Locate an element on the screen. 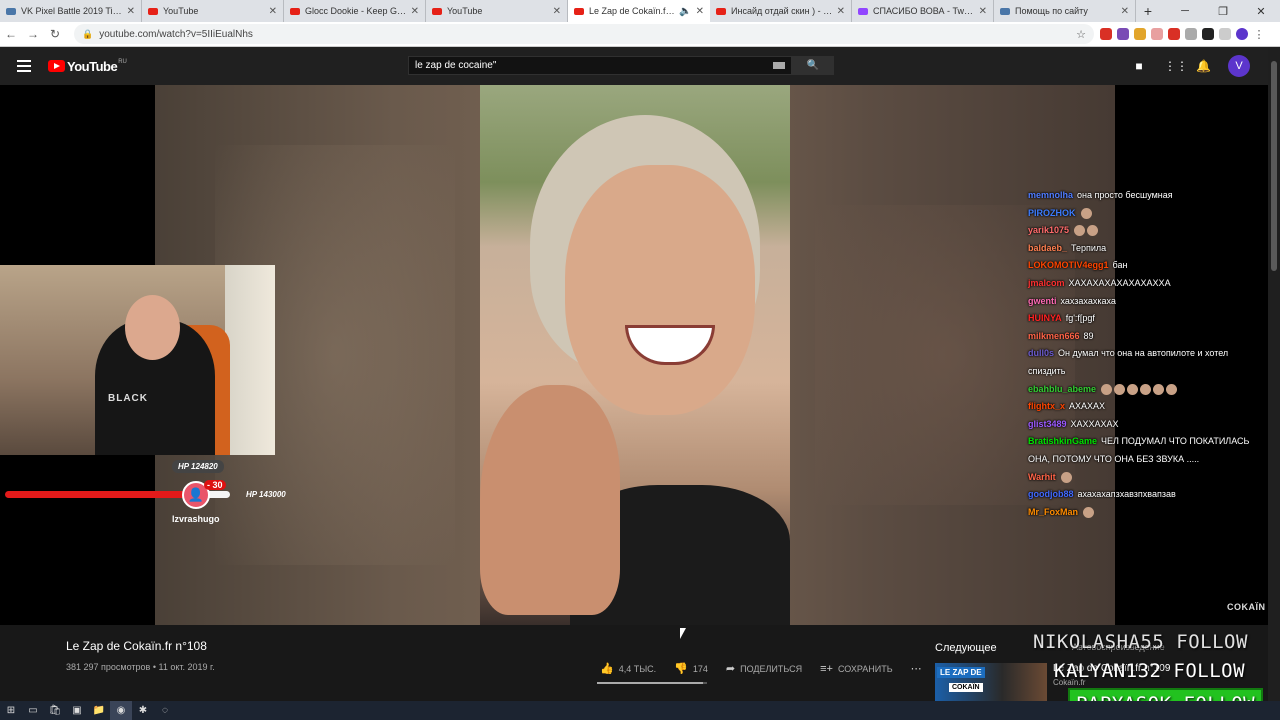 This screenshot has width=1280, height=720. thumbs-down-icon: 👎 is located at coordinates (681, 669).